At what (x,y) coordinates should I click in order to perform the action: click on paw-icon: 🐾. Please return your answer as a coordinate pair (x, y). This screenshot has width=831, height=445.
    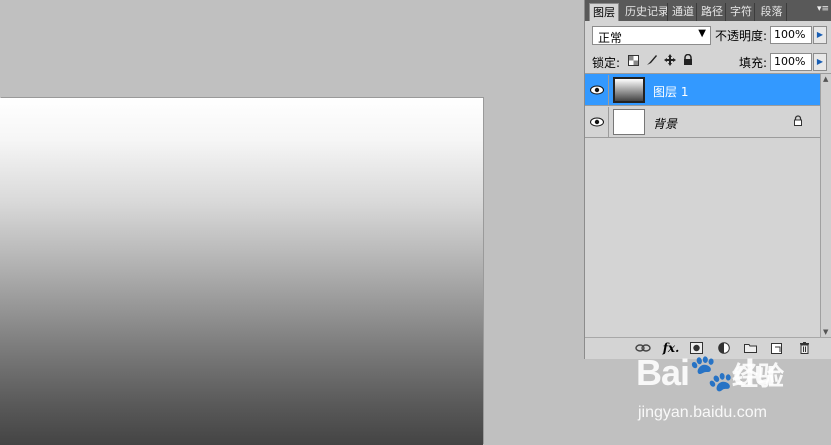
    Looking at the image, I should click on (711, 372).